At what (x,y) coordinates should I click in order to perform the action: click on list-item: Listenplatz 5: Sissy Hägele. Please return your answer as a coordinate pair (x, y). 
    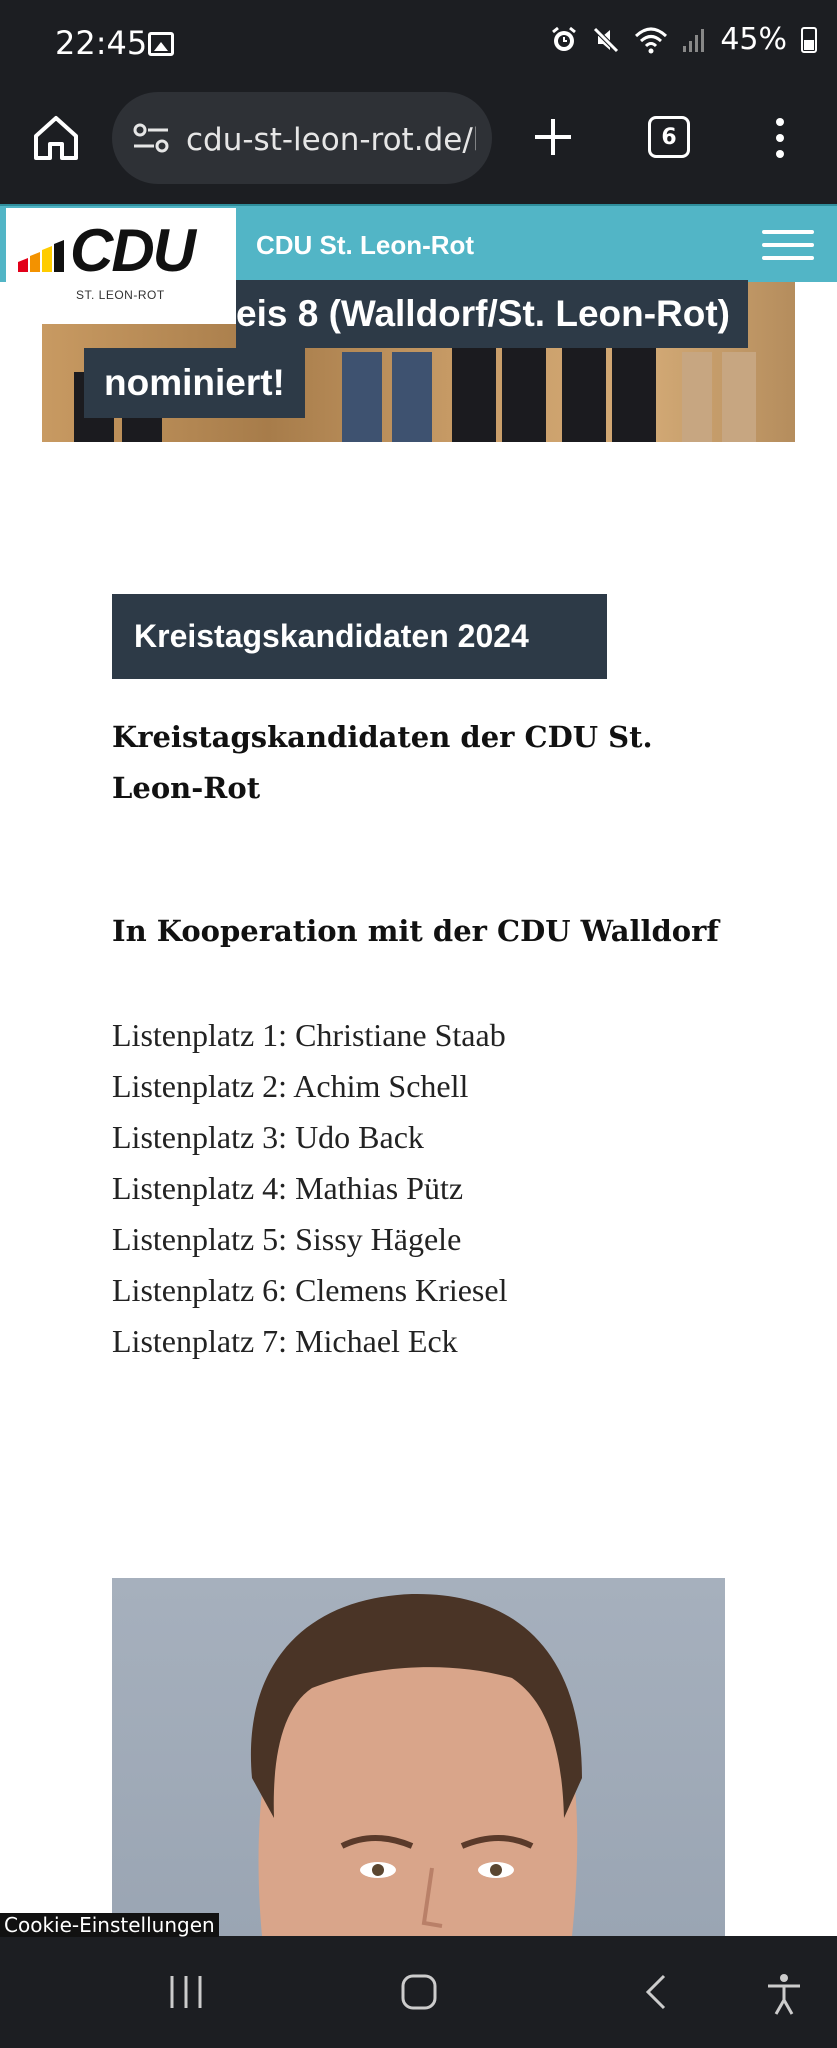
    Looking at the image, I should click on (287, 1239).